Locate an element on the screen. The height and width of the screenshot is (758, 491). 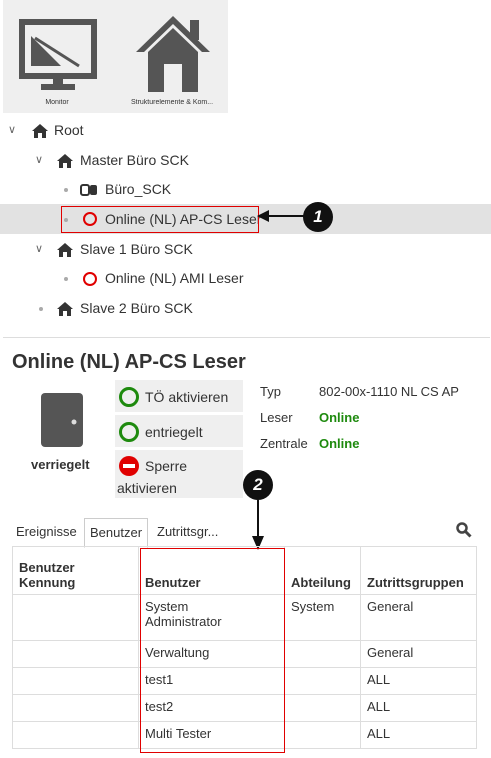
action-label: entriegelt is located at coordinates (174, 432).